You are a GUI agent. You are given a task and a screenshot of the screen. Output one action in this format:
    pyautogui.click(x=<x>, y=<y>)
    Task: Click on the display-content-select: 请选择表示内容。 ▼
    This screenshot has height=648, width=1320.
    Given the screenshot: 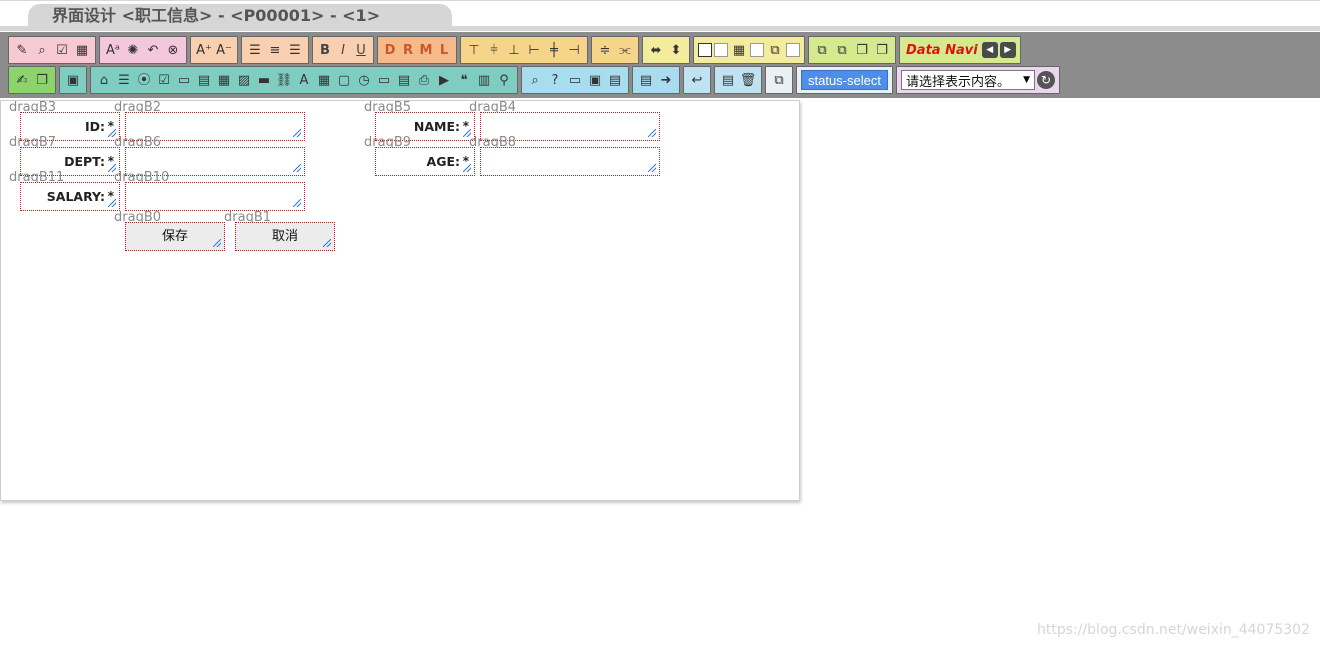 What is the action you would take?
    pyautogui.click(x=967, y=80)
    